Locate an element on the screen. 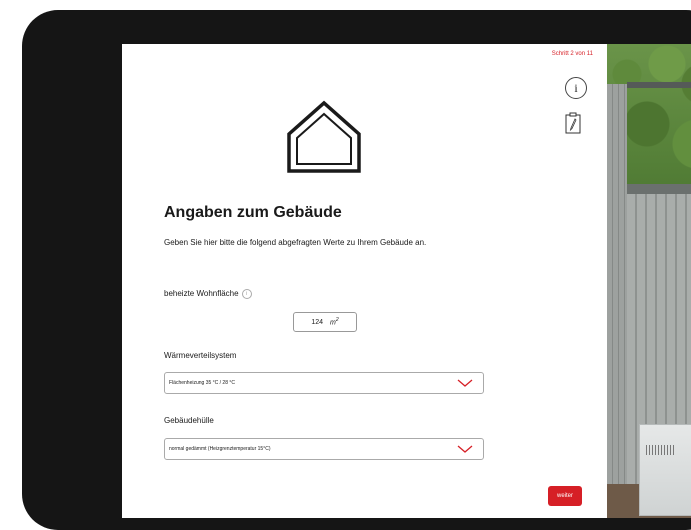 The height and width of the screenshot is (530, 691). heat-distribution-label: Wärmeverteilsystem is located at coordinates (200, 355).